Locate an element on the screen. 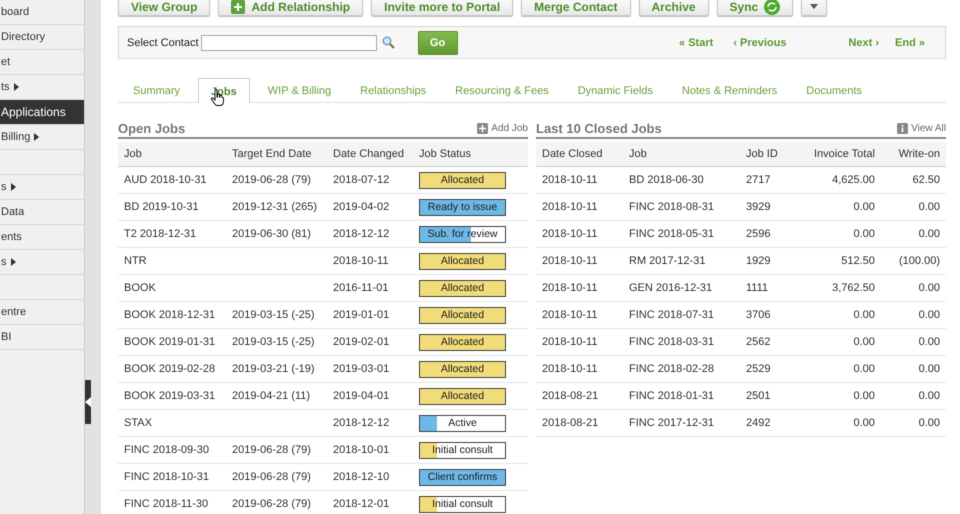 The image size is (960, 514). table-cell: BOOK 2019-01-31 is located at coordinates (170, 342).